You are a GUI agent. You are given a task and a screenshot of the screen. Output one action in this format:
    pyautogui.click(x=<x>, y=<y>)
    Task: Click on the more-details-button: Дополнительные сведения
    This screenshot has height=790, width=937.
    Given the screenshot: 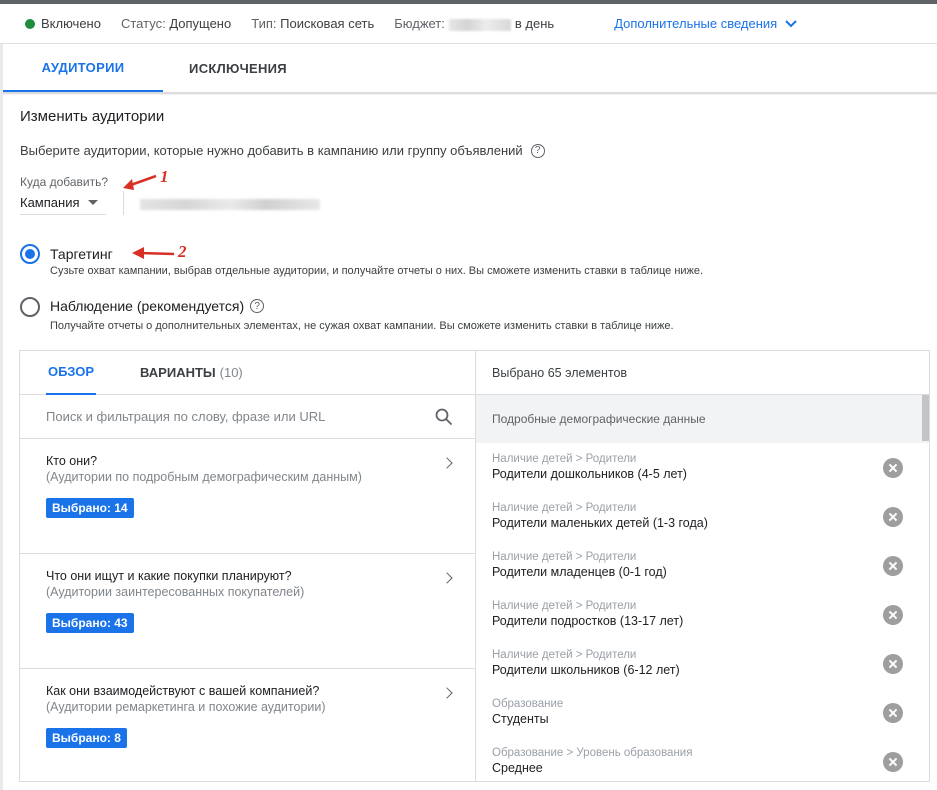 What is the action you would take?
    pyautogui.click(x=705, y=23)
    